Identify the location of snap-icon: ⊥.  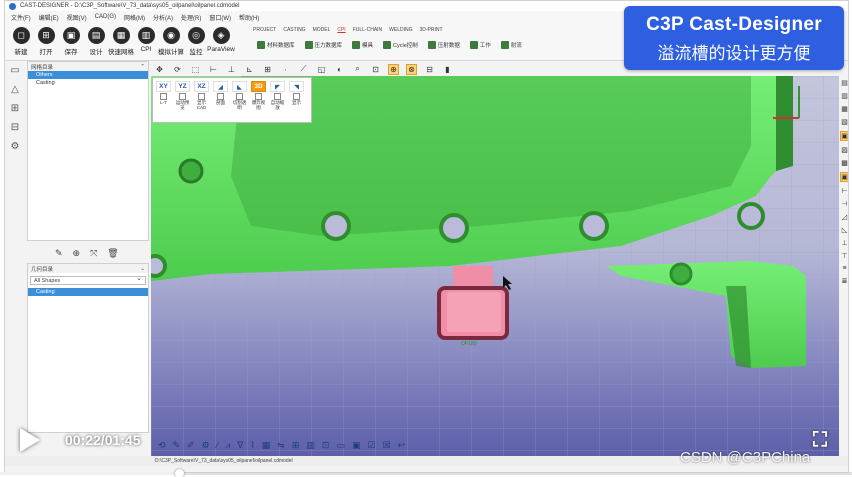
(231, 69).